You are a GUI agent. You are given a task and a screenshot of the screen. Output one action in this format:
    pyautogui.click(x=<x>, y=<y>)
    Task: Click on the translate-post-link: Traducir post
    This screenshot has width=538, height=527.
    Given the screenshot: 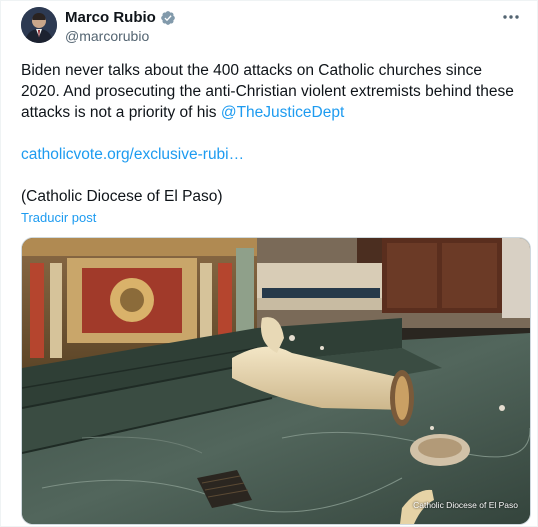 What is the action you would take?
    pyautogui.click(x=58, y=217)
    